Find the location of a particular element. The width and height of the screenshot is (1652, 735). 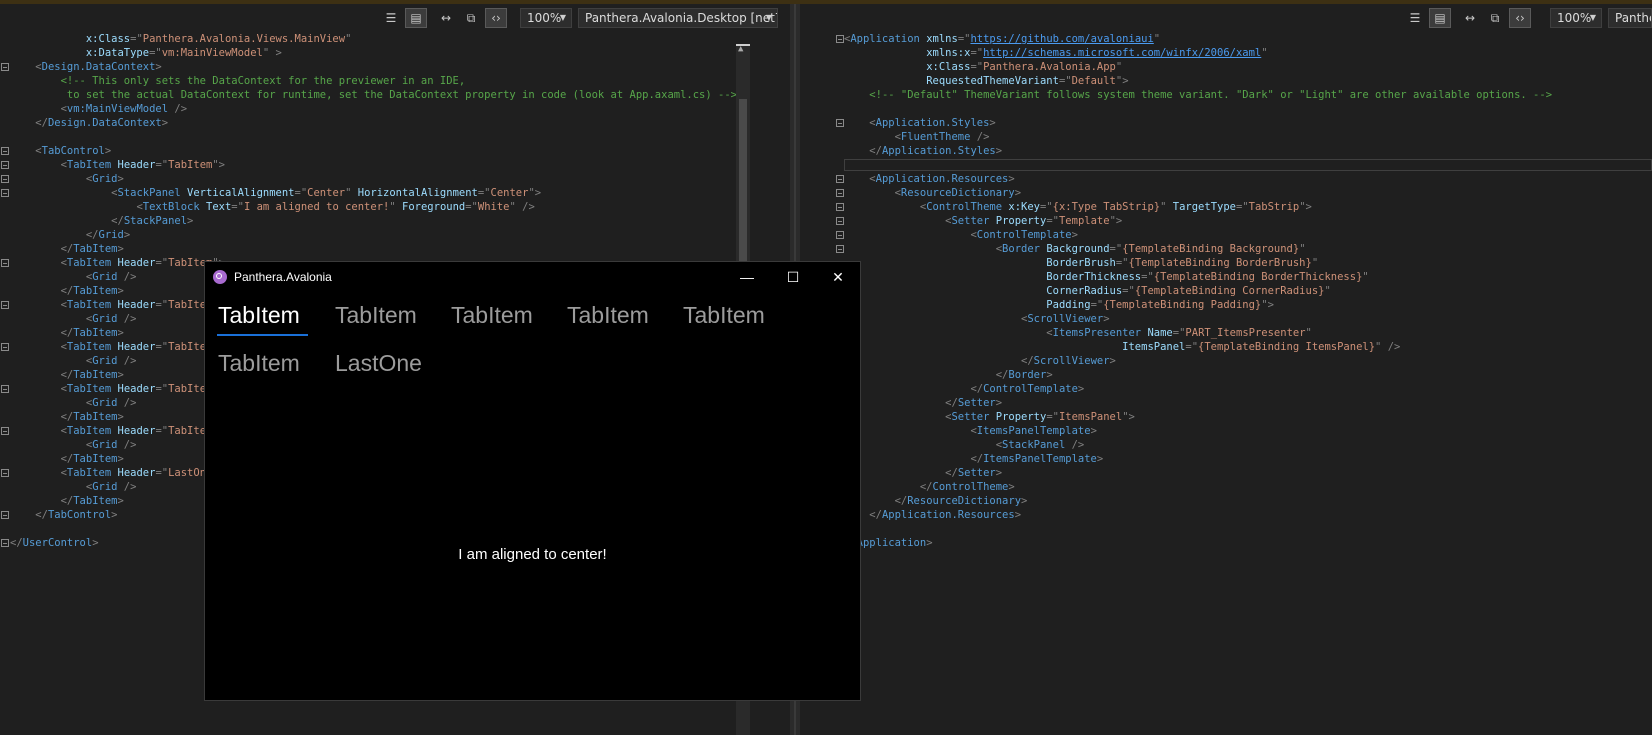

code-token: TabItem is located at coordinates (95, 249).